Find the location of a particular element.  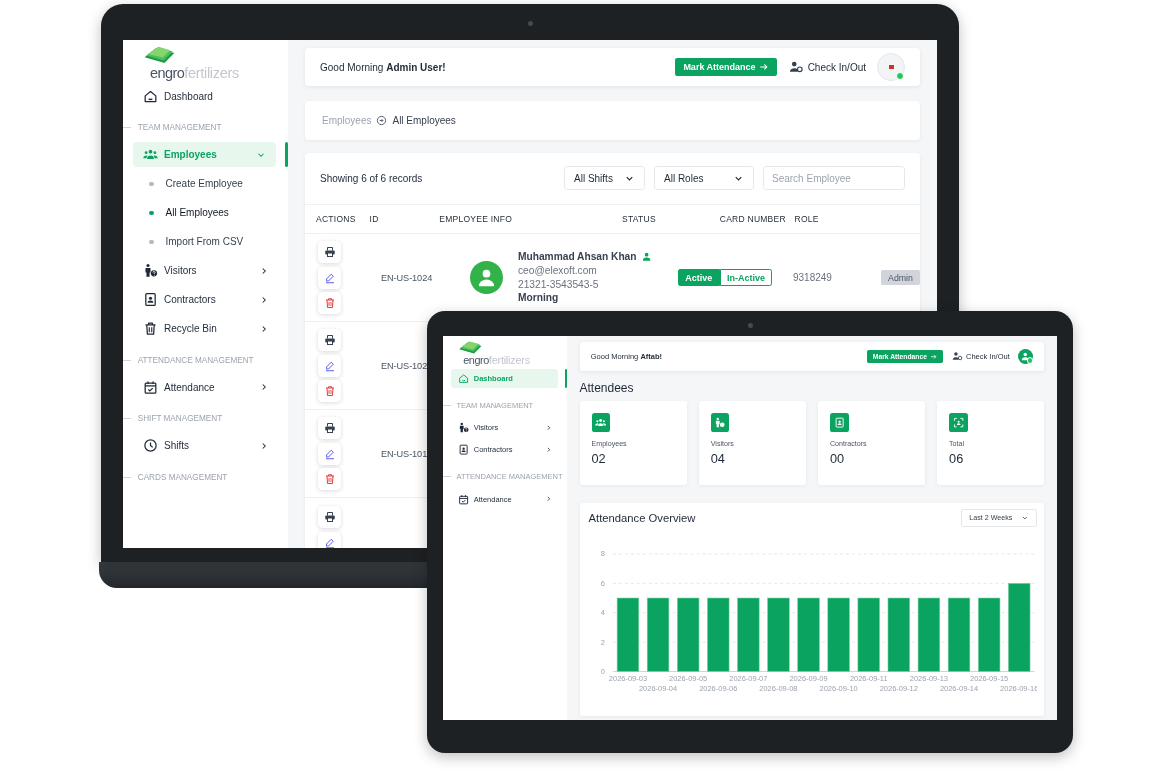

sidebar-subitem: All Employees is located at coordinates (205, 213).